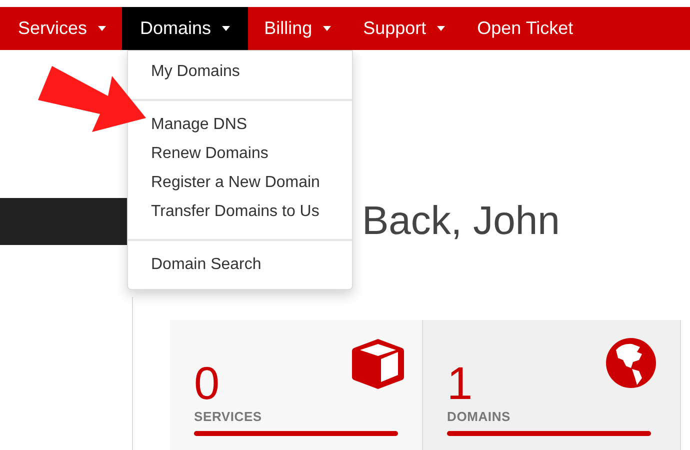 The height and width of the screenshot is (450, 690). What do you see at coordinates (378, 364) in the screenshot?
I see `cube-icon` at bounding box center [378, 364].